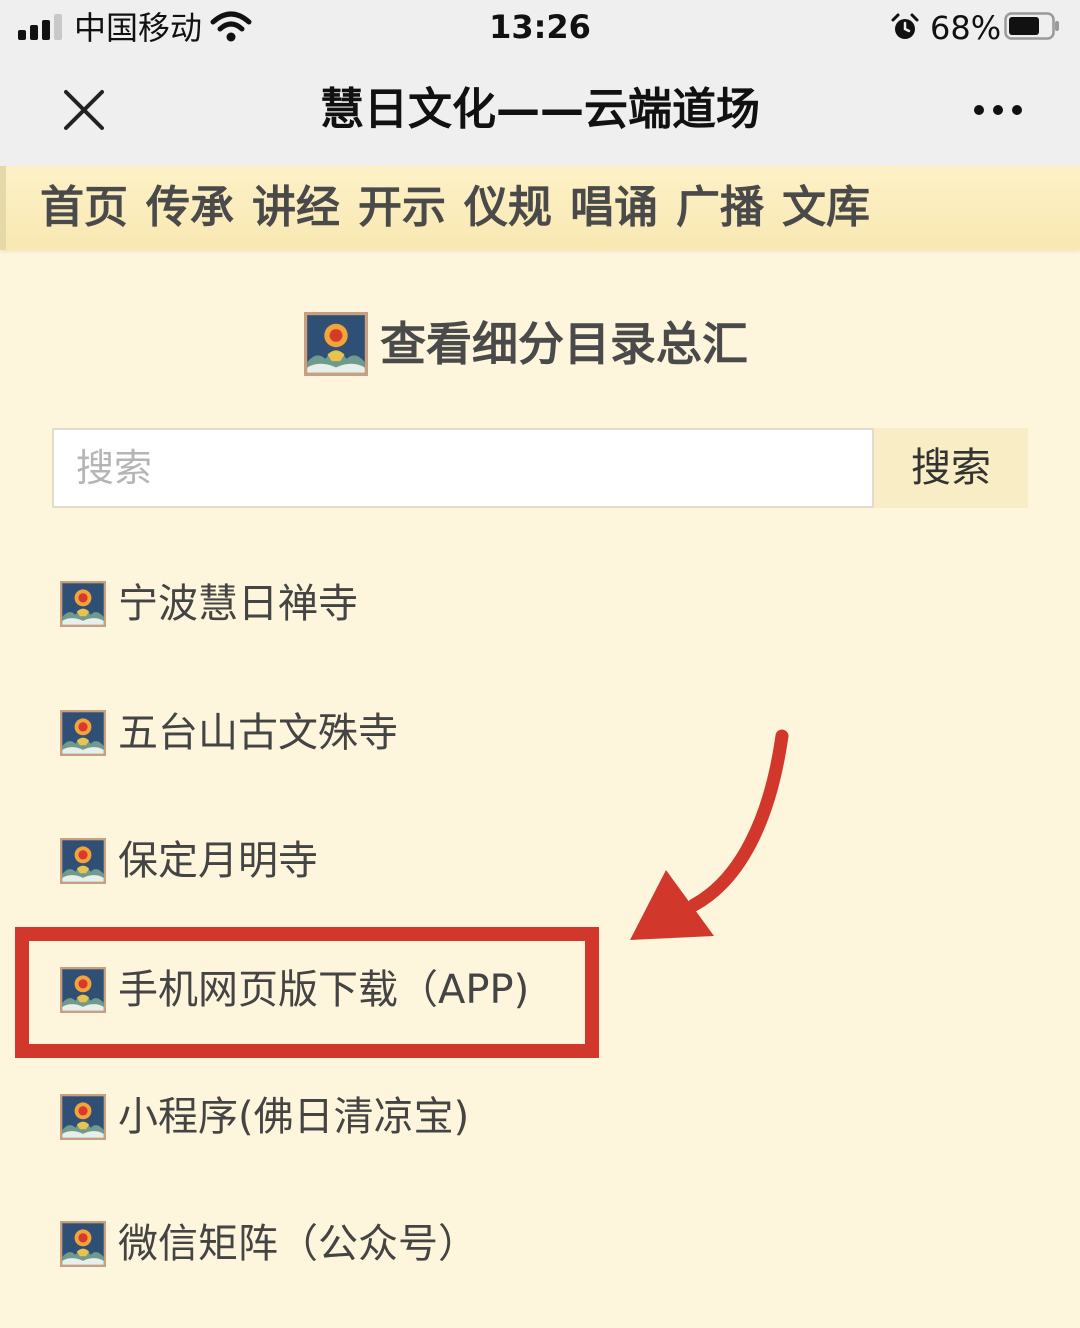 The width and height of the screenshot is (1080, 1328). What do you see at coordinates (966, 28) in the screenshot?
I see `battery-percentage: 68%` at bounding box center [966, 28].